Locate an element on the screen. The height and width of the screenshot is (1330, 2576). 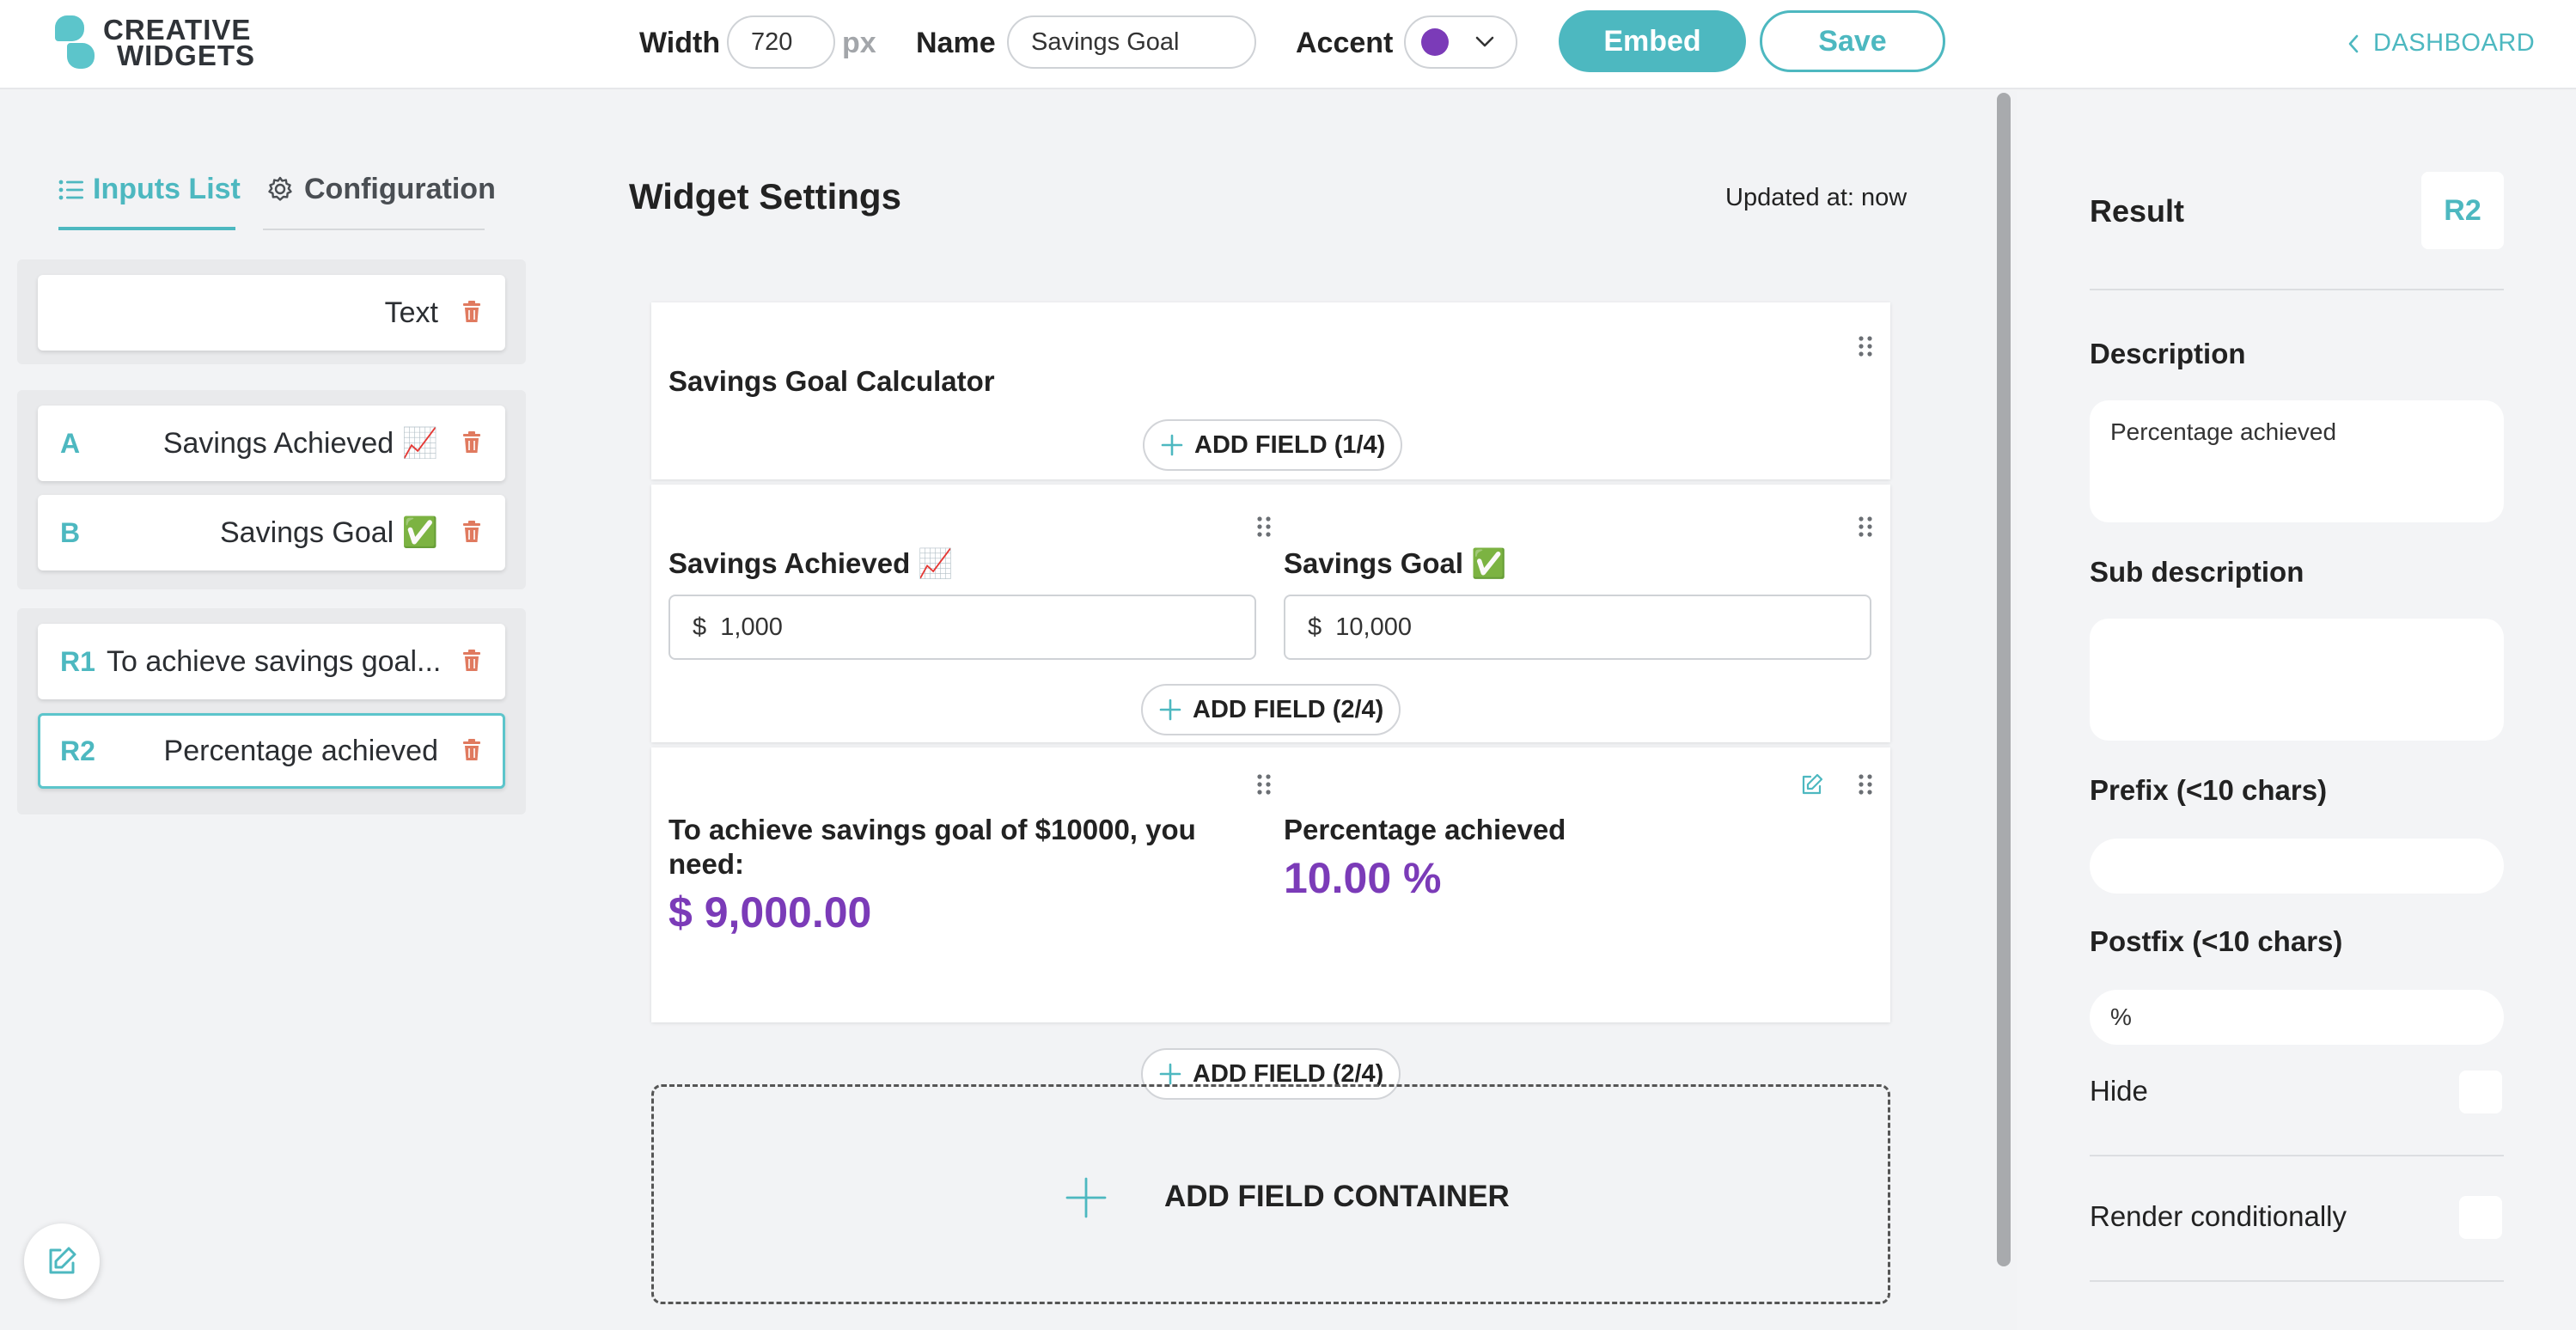
accent-color-swatch is located at coordinates (1435, 42).